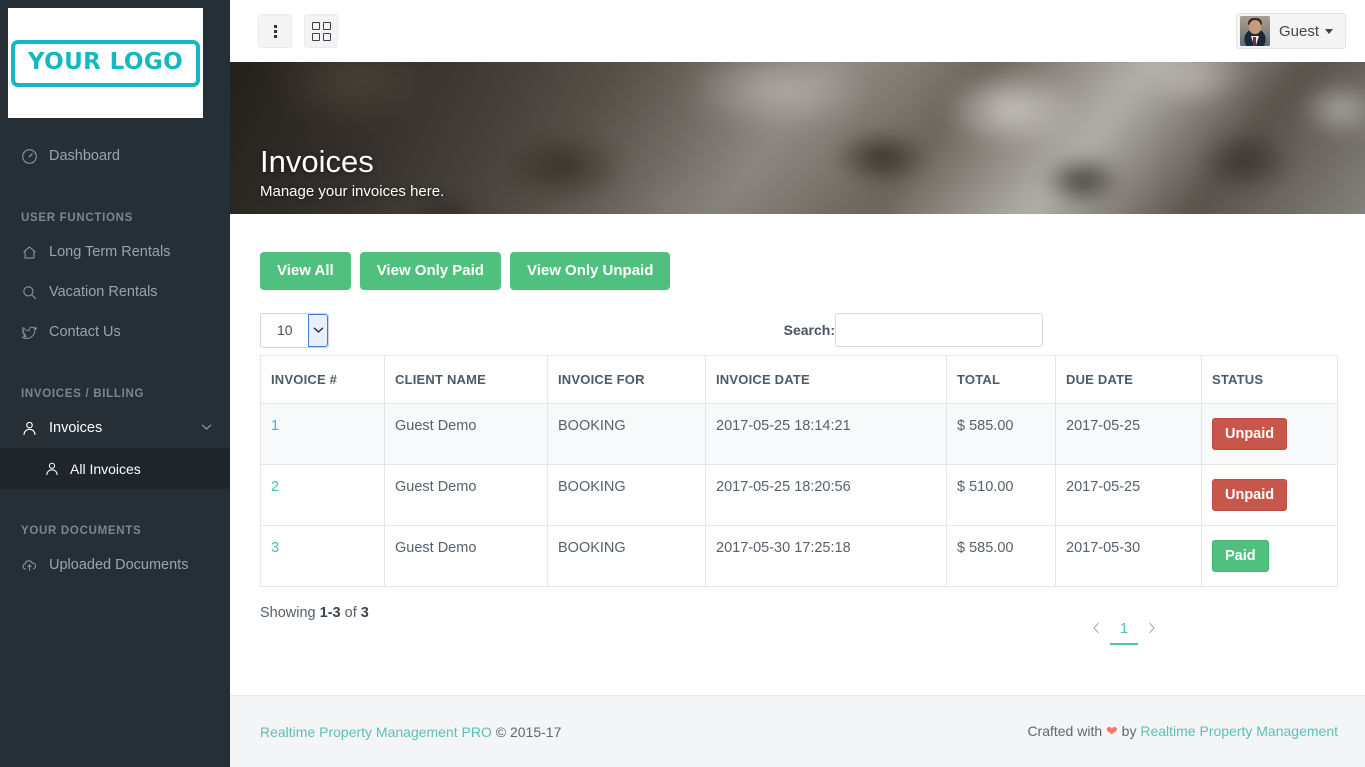 The image size is (1365, 767). I want to click on logo-text: YOUR LOGO, so click(105, 61).